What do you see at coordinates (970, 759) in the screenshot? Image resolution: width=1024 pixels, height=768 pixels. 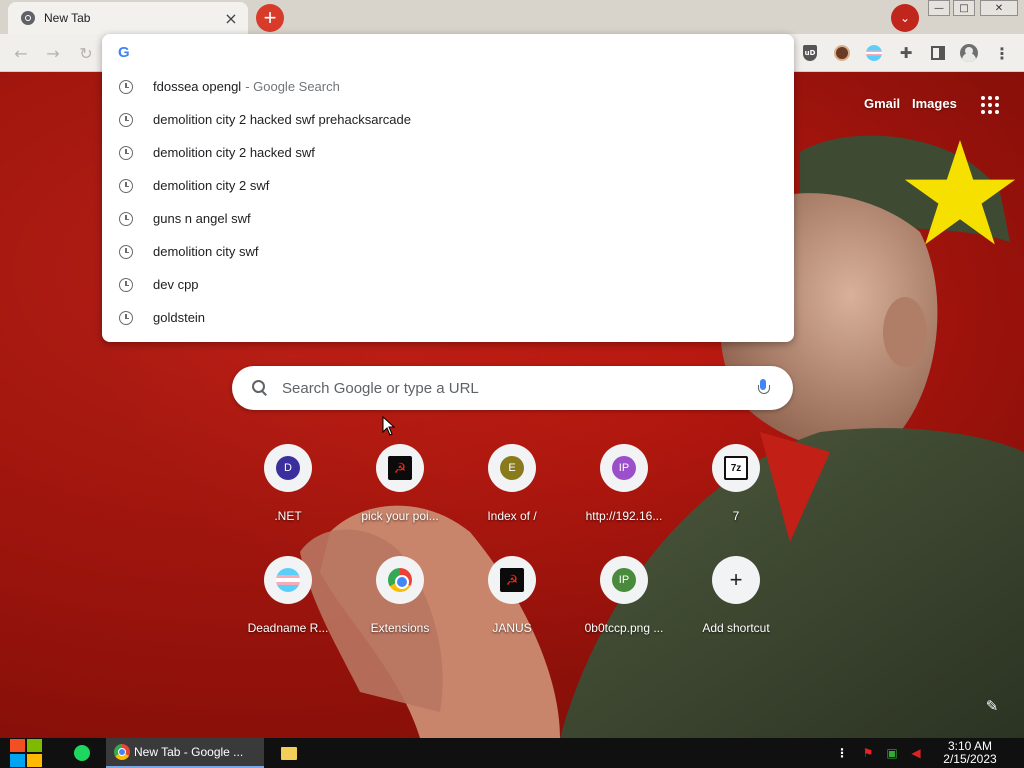 I see `clock-date: 2/15/2023` at bounding box center [970, 759].